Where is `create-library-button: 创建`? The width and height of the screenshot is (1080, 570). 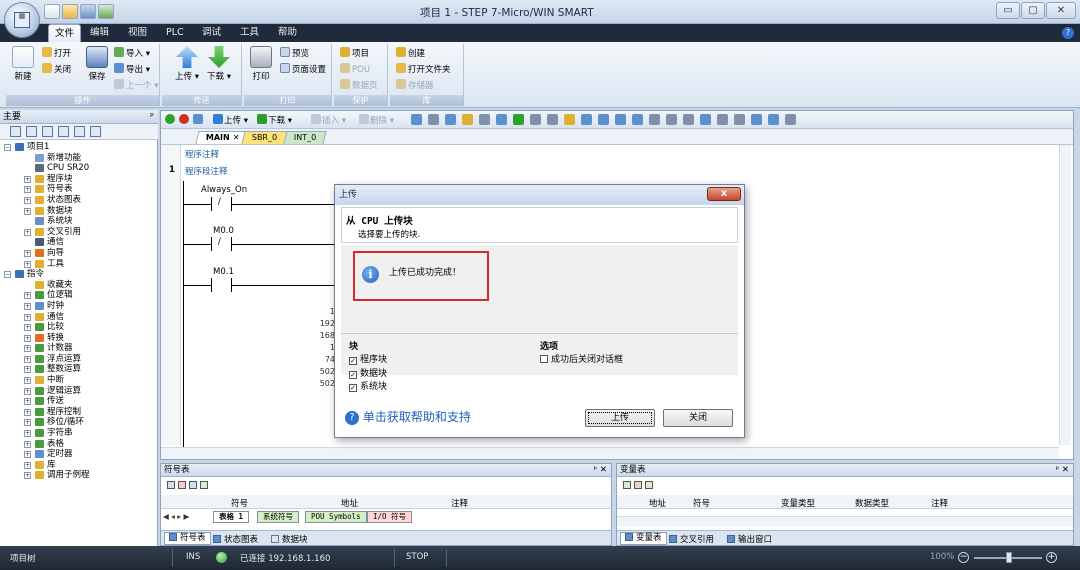
create-library-button: 创建 is located at coordinates (410, 53).